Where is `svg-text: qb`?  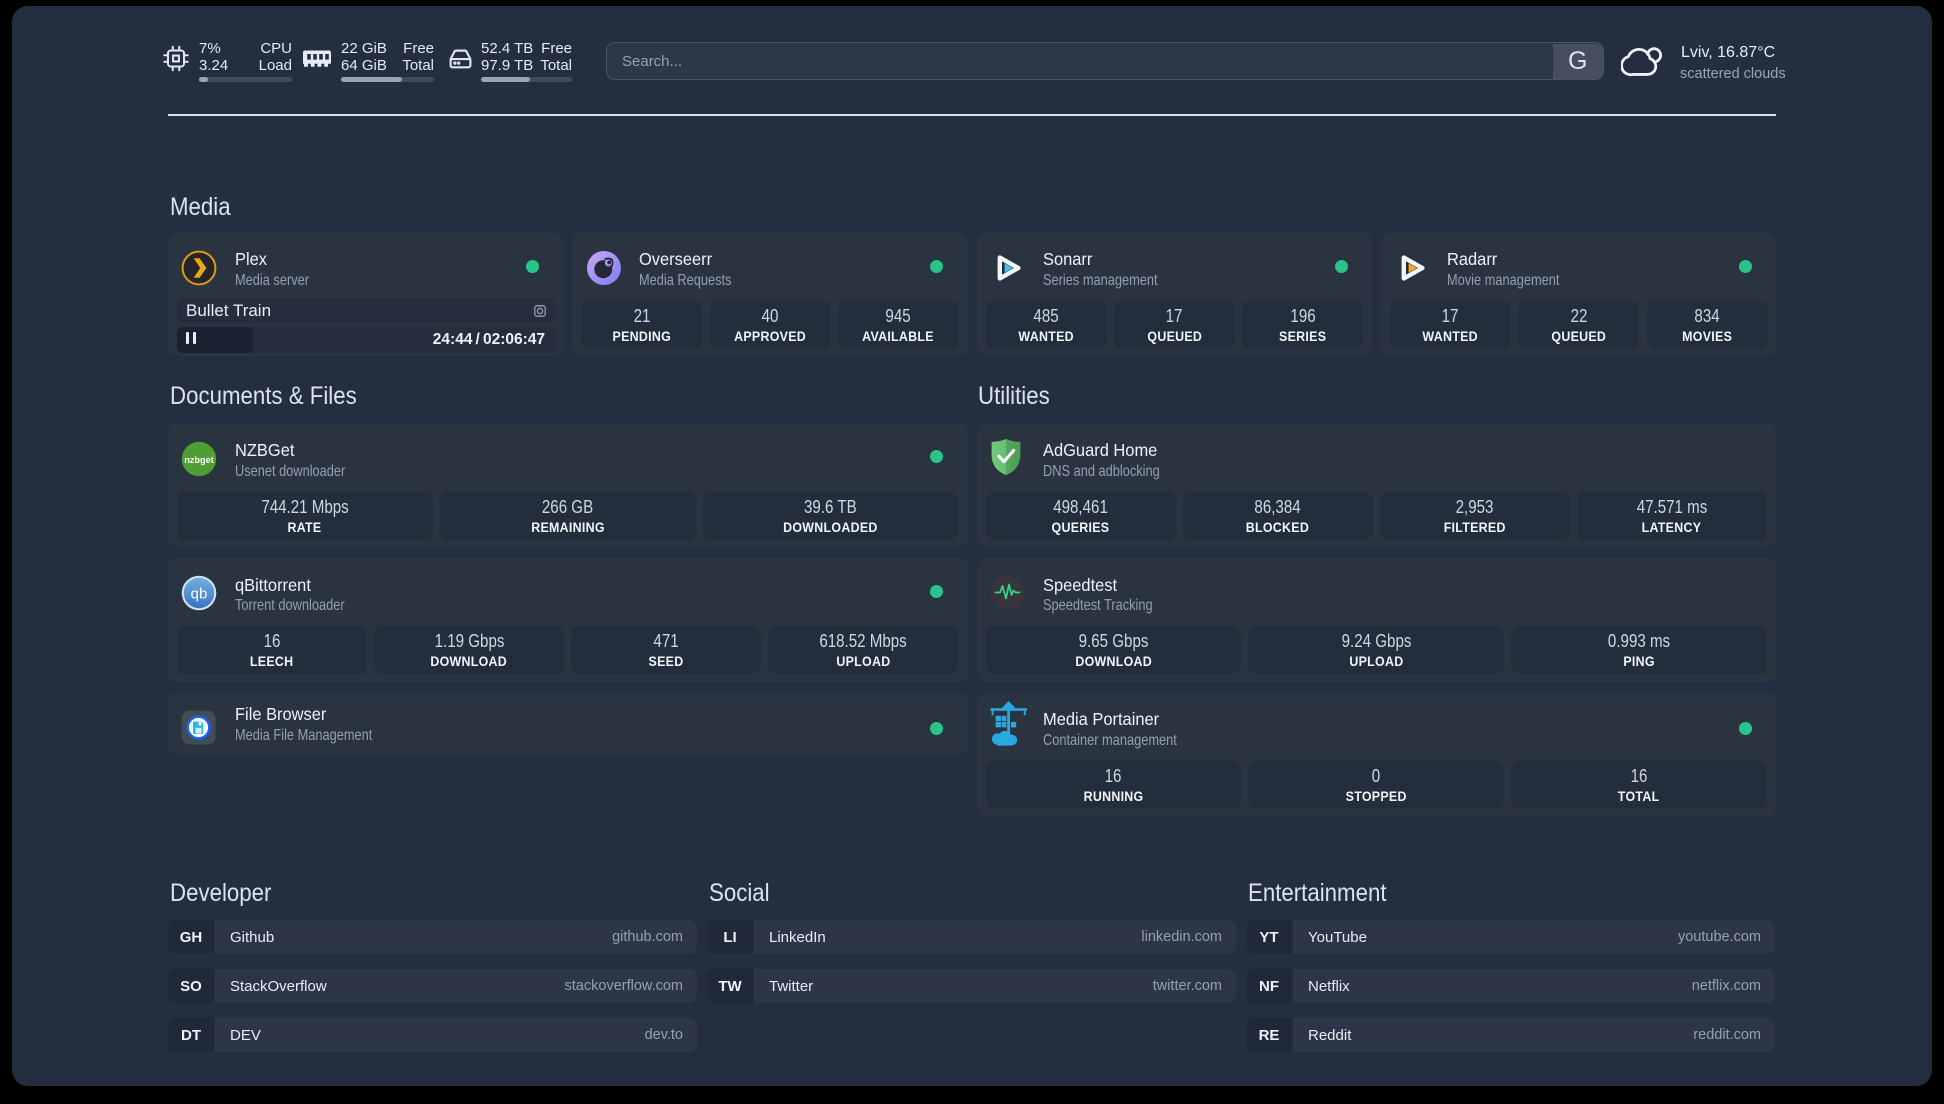 svg-text: qb is located at coordinates (199, 594).